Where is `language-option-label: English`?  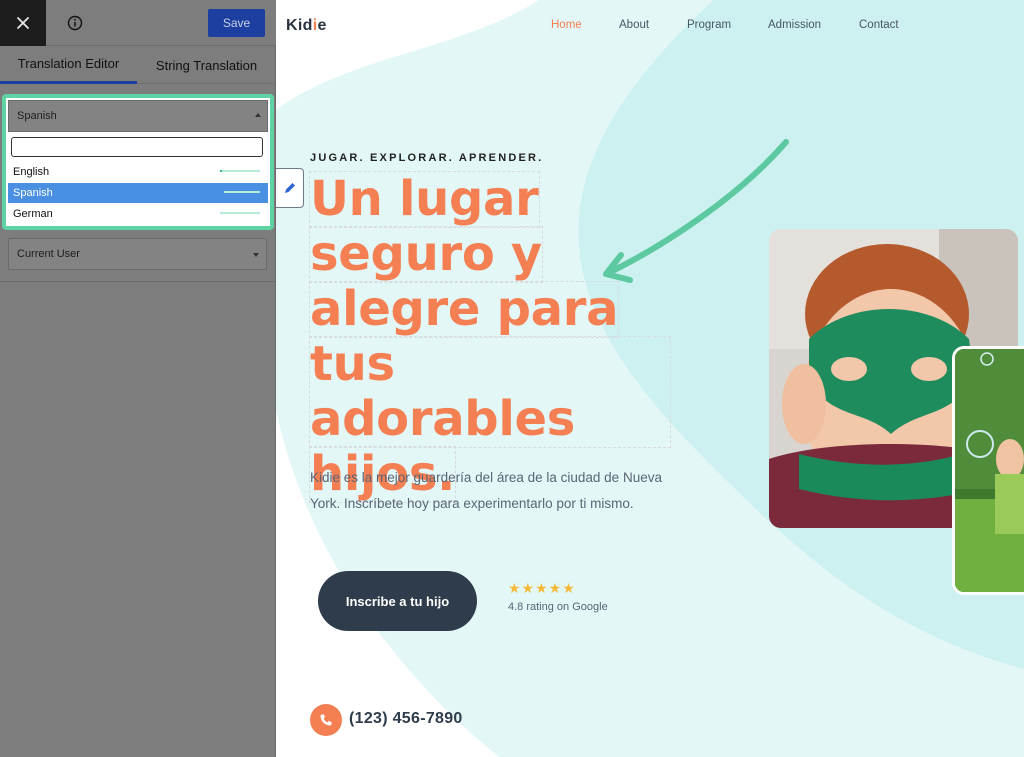
language-option-label: English is located at coordinates (31, 172).